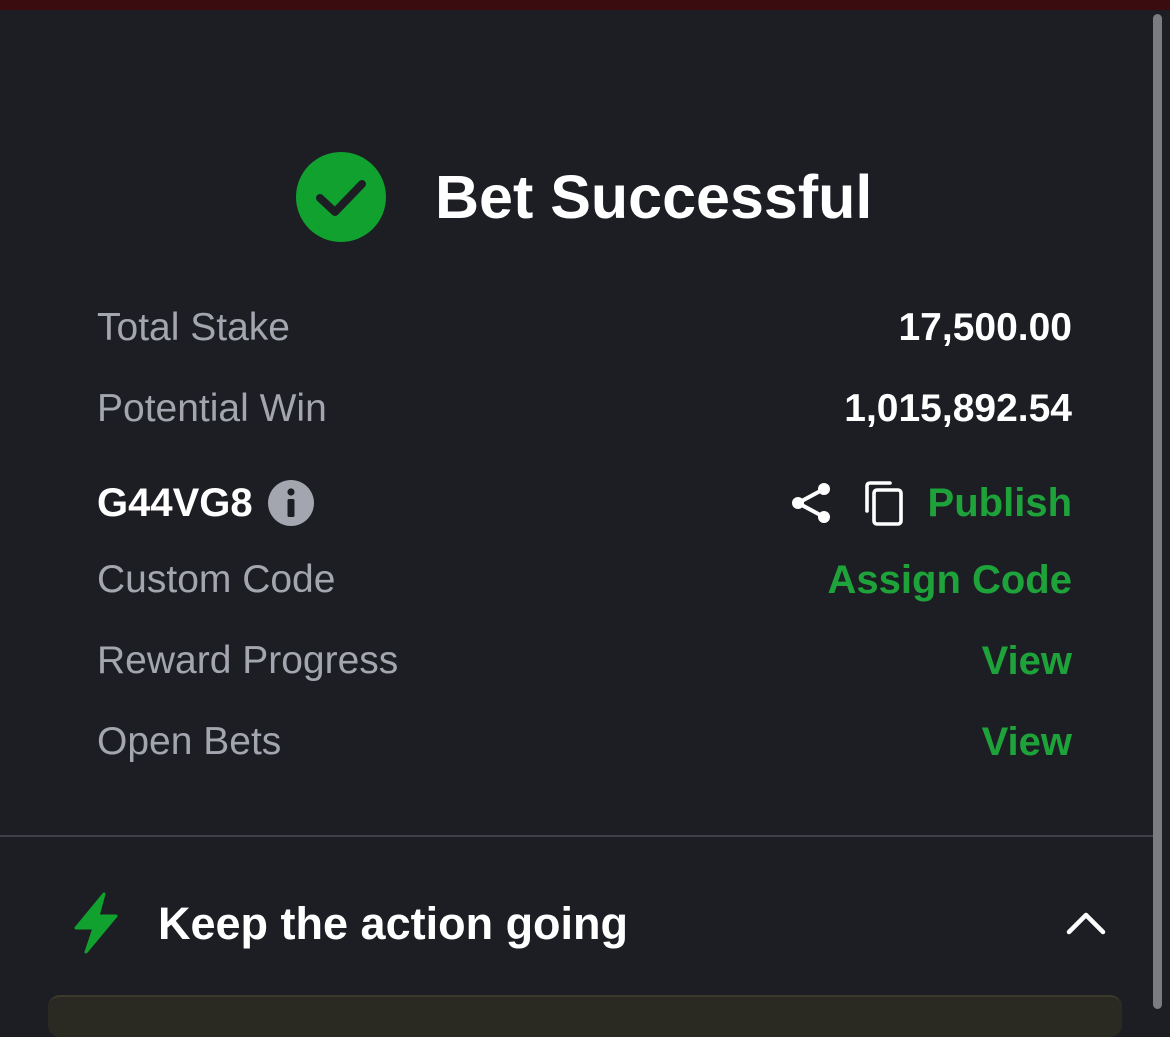  What do you see at coordinates (248, 660) in the screenshot?
I see `reward-progress-label: Reward Progress` at bounding box center [248, 660].